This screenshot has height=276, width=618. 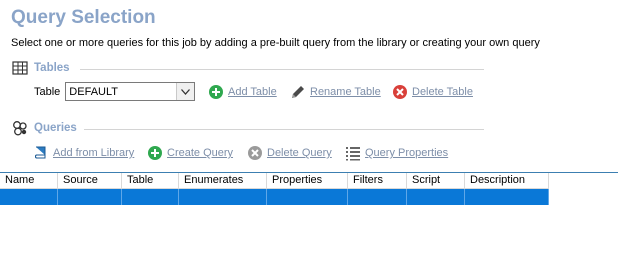 I want to click on queries-heading: Queries, so click(x=55, y=128).